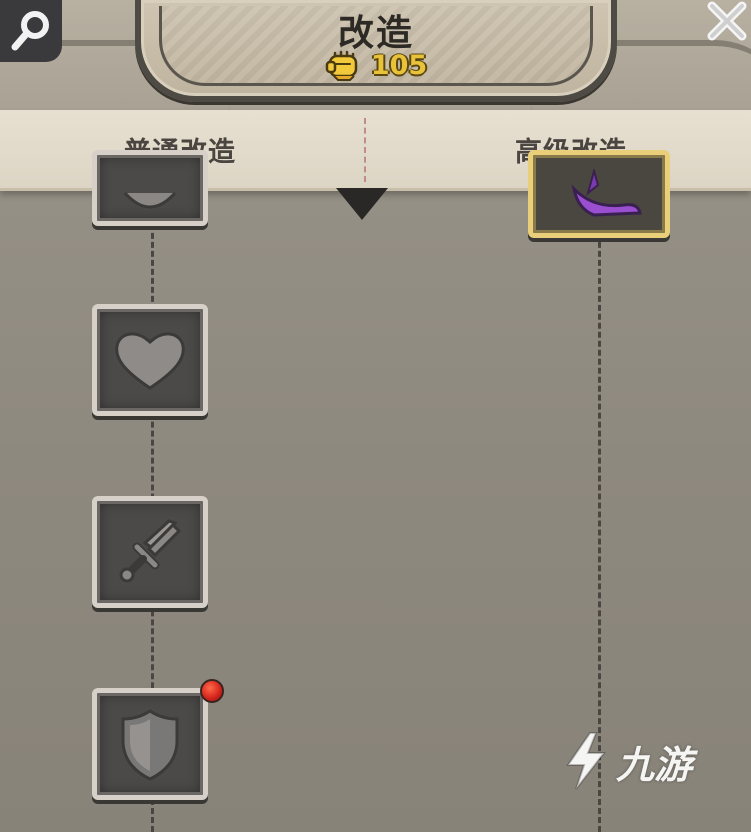  I want to click on notification-dot, so click(212, 691).